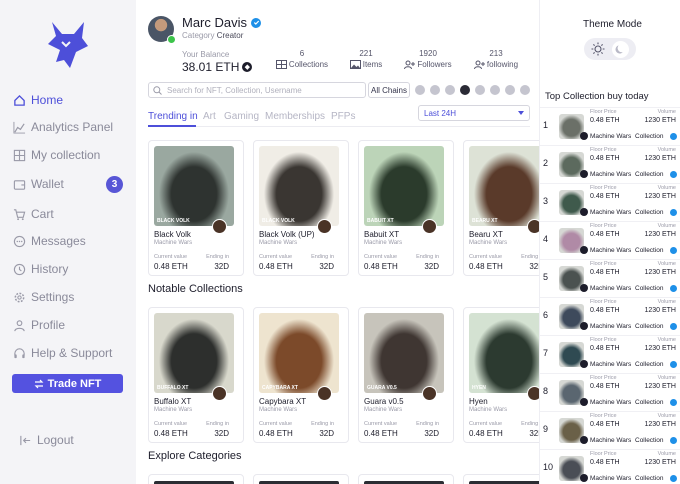 This screenshot has width=680, height=484. What do you see at coordinates (209, 116) in the screenshot?
I see `tab-art: Art` at bounding box center [209, 116].